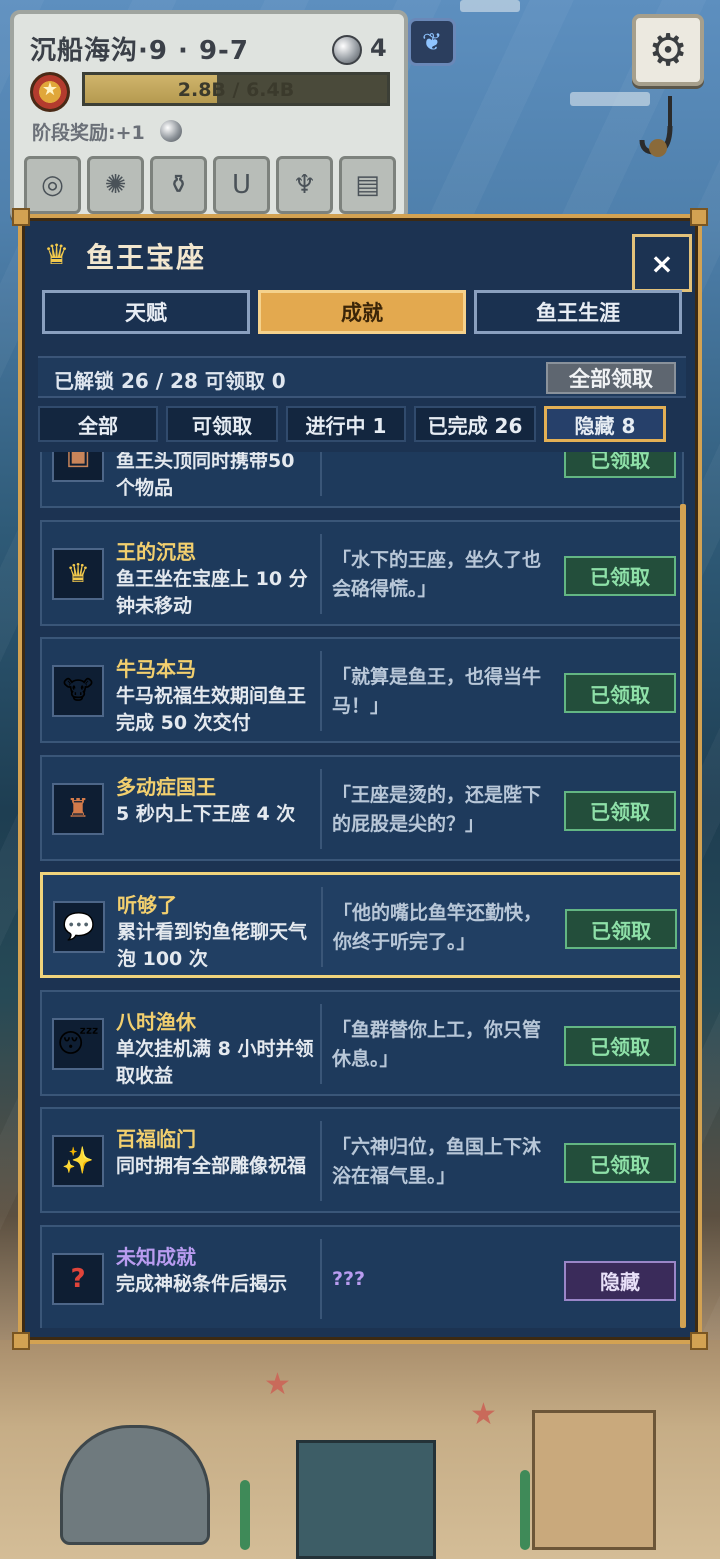 Image resolution: width=720 pixels, height=1559 pixels. What do you see at coordinates (156, 1256) in the screenshot?
I see `achievement-name: 未知成就` at bounding box center [156, 1256].